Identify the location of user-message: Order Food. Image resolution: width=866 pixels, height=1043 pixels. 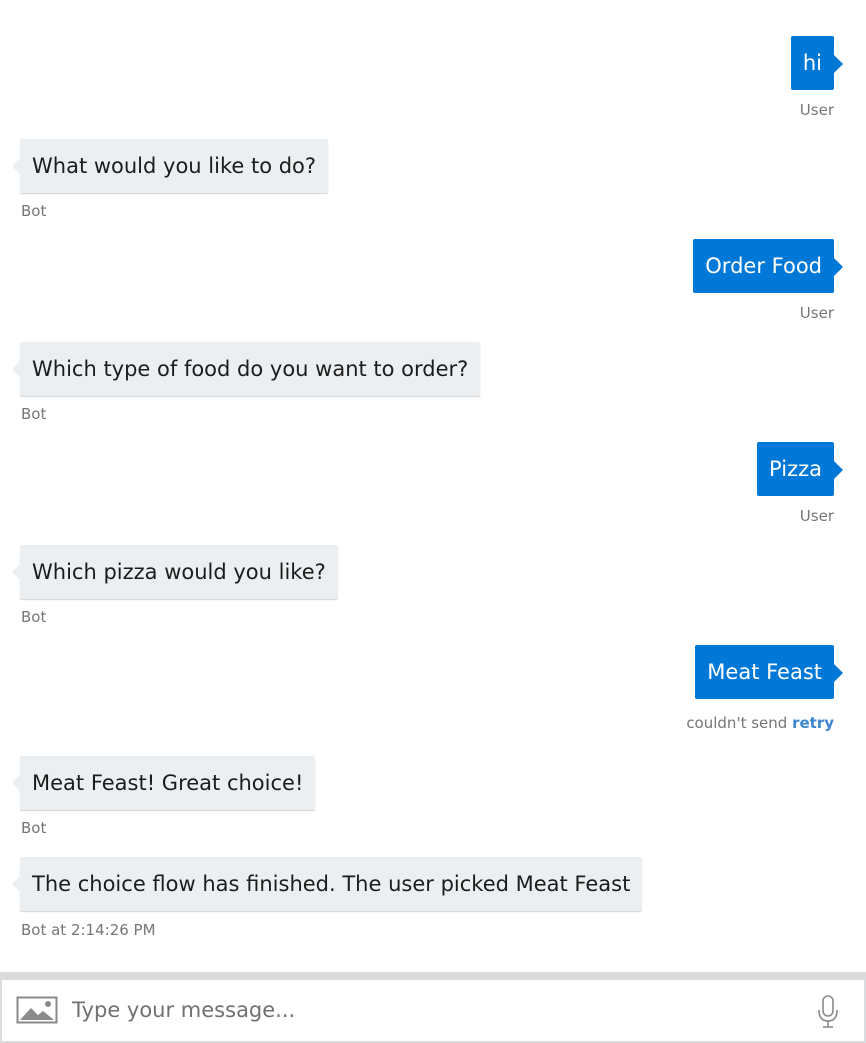
(768, 266).